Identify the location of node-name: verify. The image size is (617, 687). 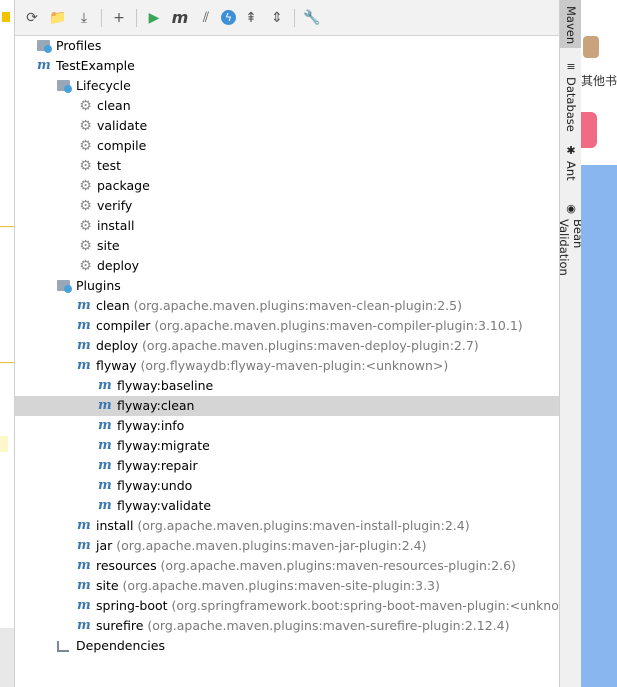
(115, 205).